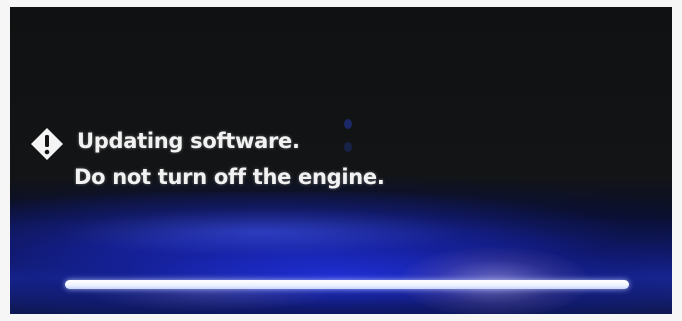  What do you see at coordinates (229, 177) in the screenshot?
I see `message-line-2: Do not turn off the engine.` at bounding box center [229, 177].